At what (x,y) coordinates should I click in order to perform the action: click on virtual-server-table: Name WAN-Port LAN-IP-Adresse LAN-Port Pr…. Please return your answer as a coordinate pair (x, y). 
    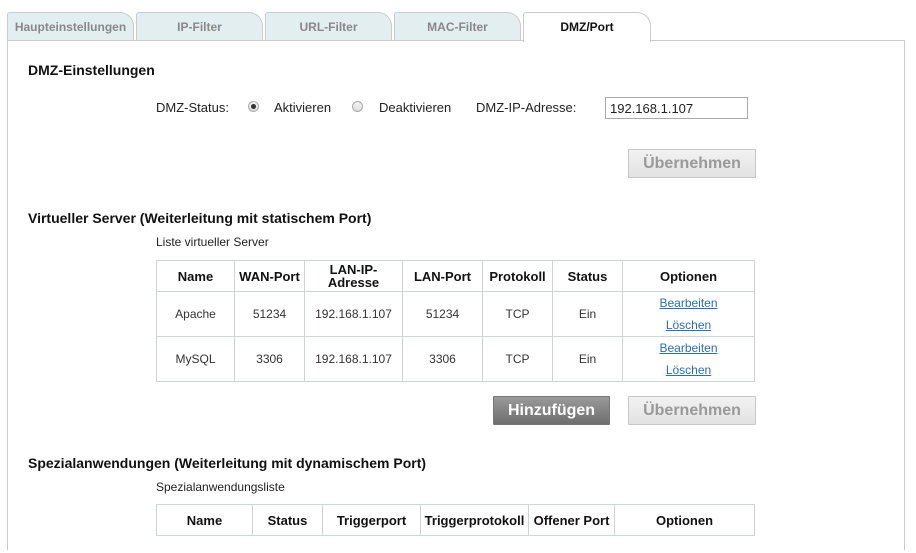
    Looking at the image, I should click on (455, 321).